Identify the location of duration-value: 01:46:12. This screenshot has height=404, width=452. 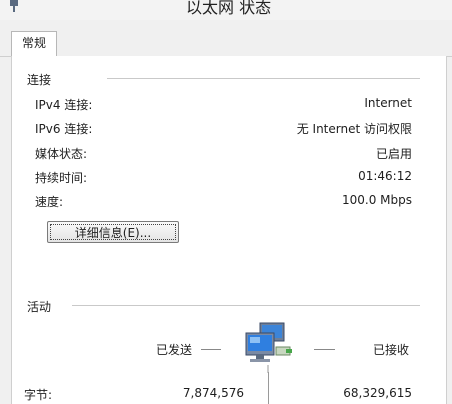
(385, 176).